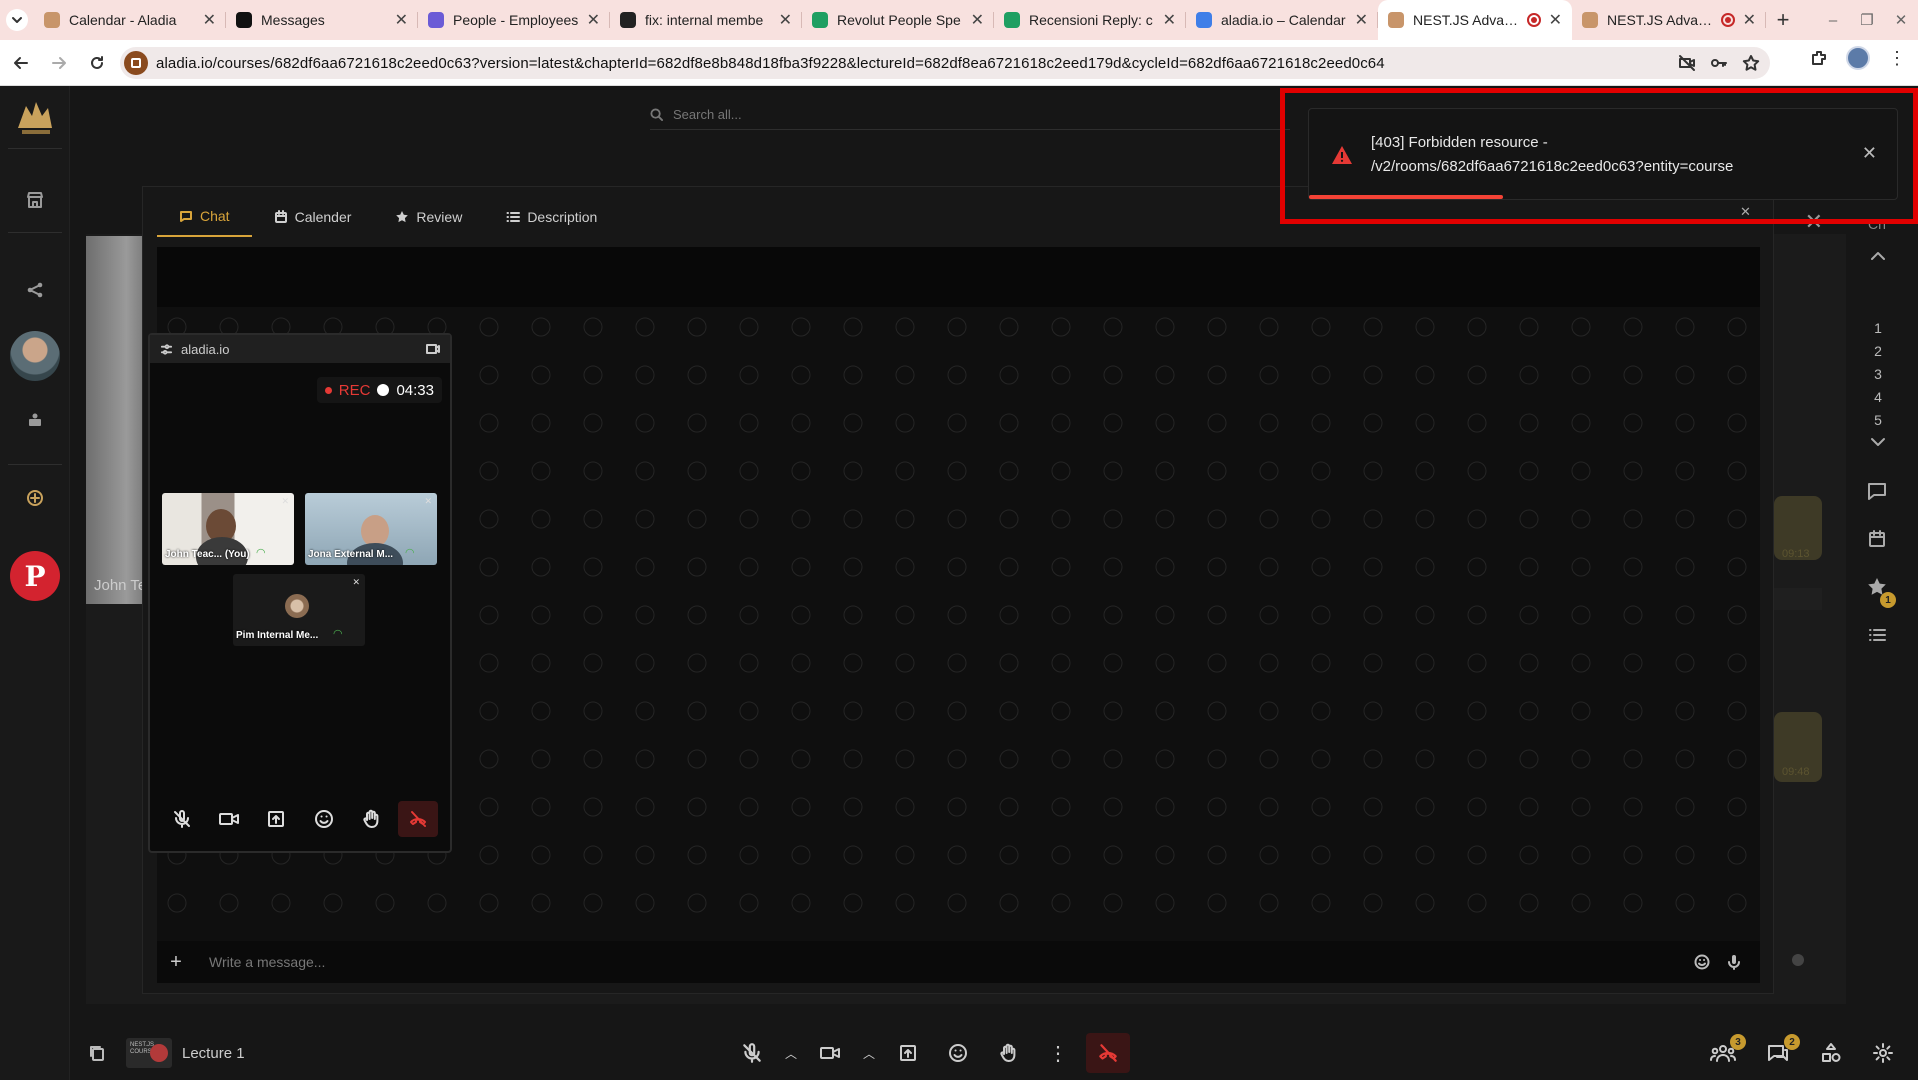  What do you see at coordinates (1058, 1053) in the screenshot?
I see `more-options-icon: ⋮` at bounding box center [1058, 1053].